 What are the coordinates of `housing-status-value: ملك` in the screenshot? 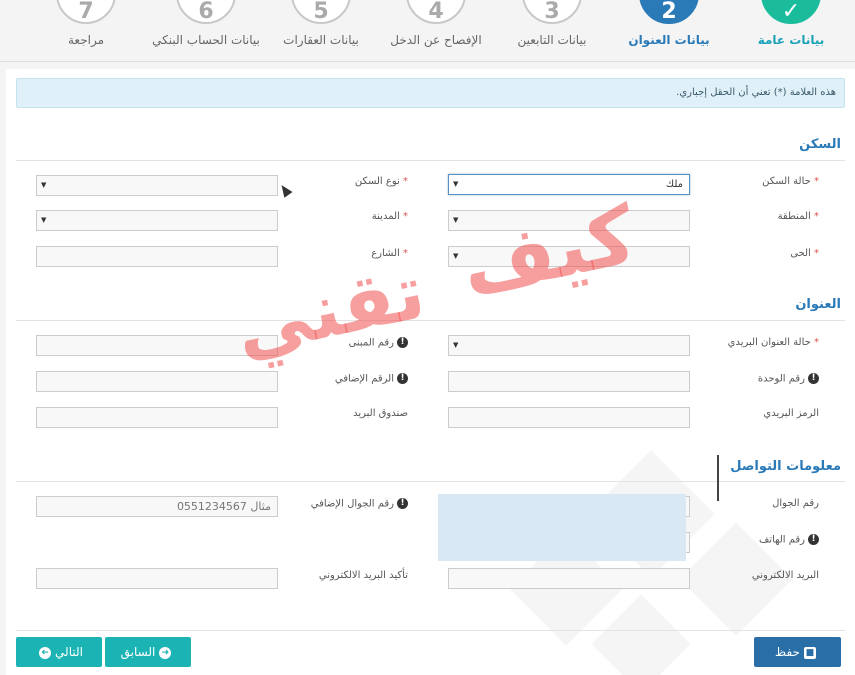 It's located at (674, 184).